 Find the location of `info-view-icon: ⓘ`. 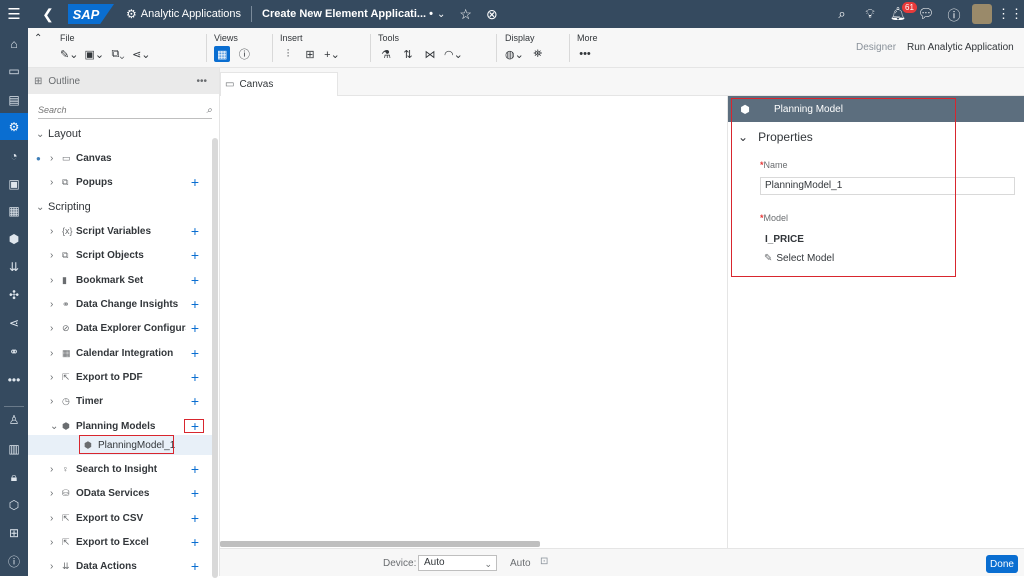

info-view-icon: ⓘ is located at coordinates (244, 54).